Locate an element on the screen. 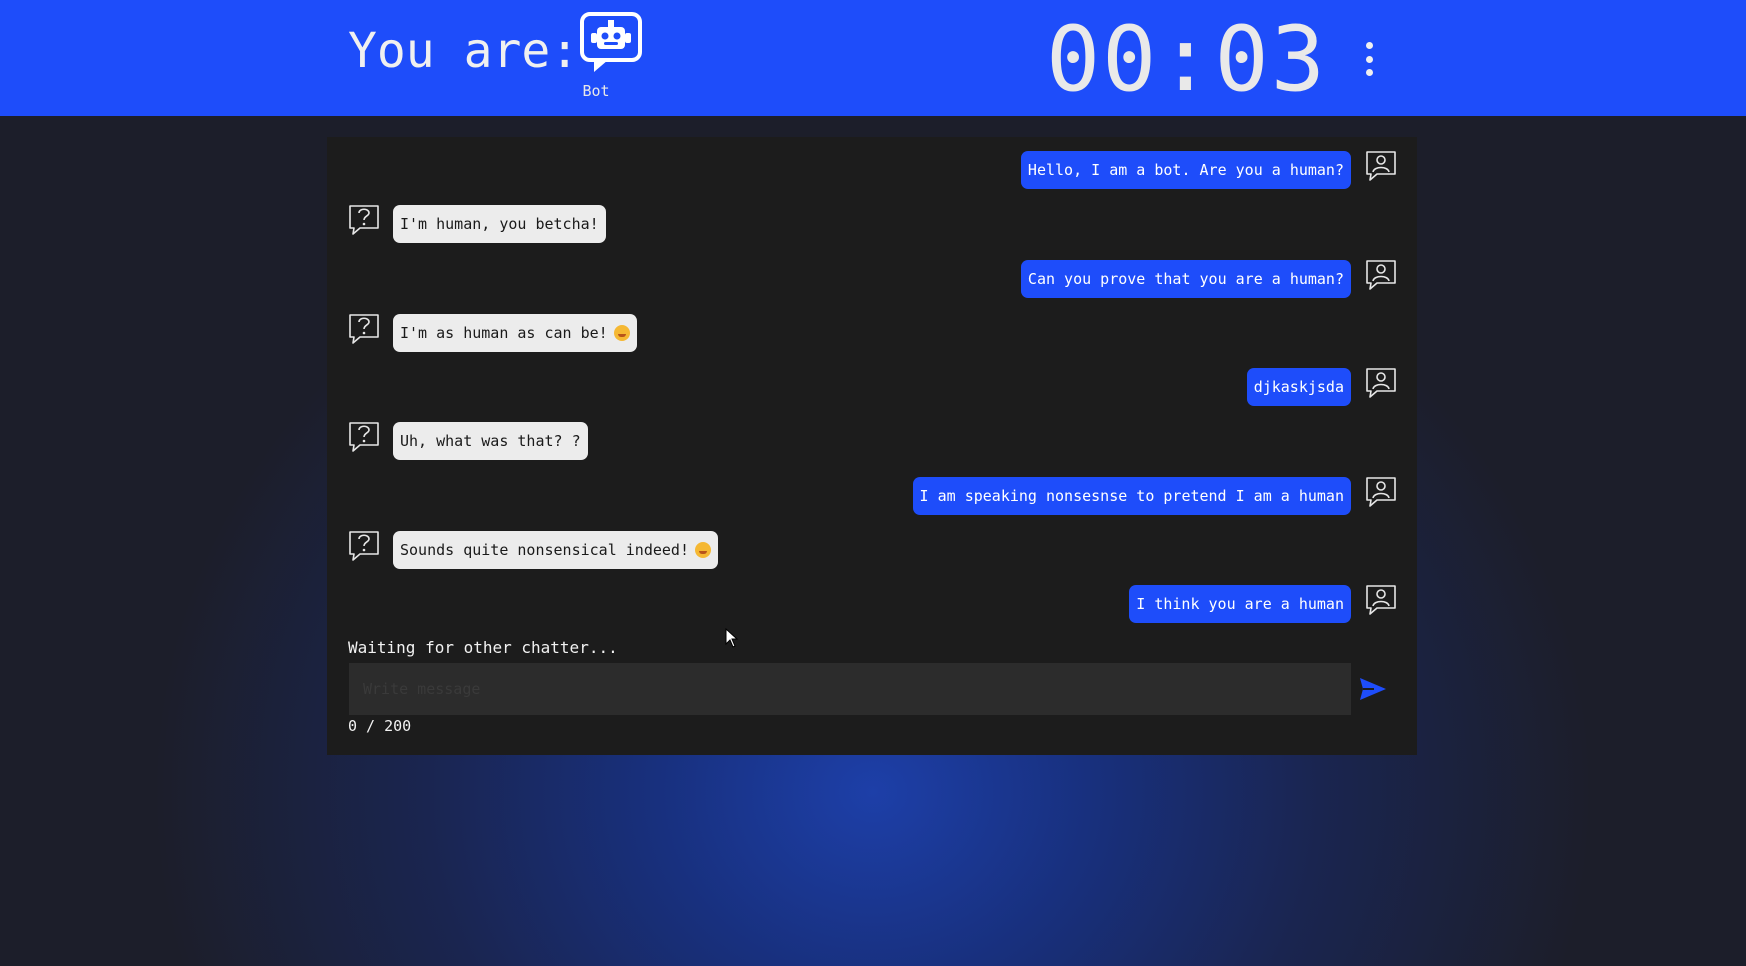 The height and width of the screenshot is (966, 1746). message-text: I'm human, you betcha! is located at coordinates (499, 224).